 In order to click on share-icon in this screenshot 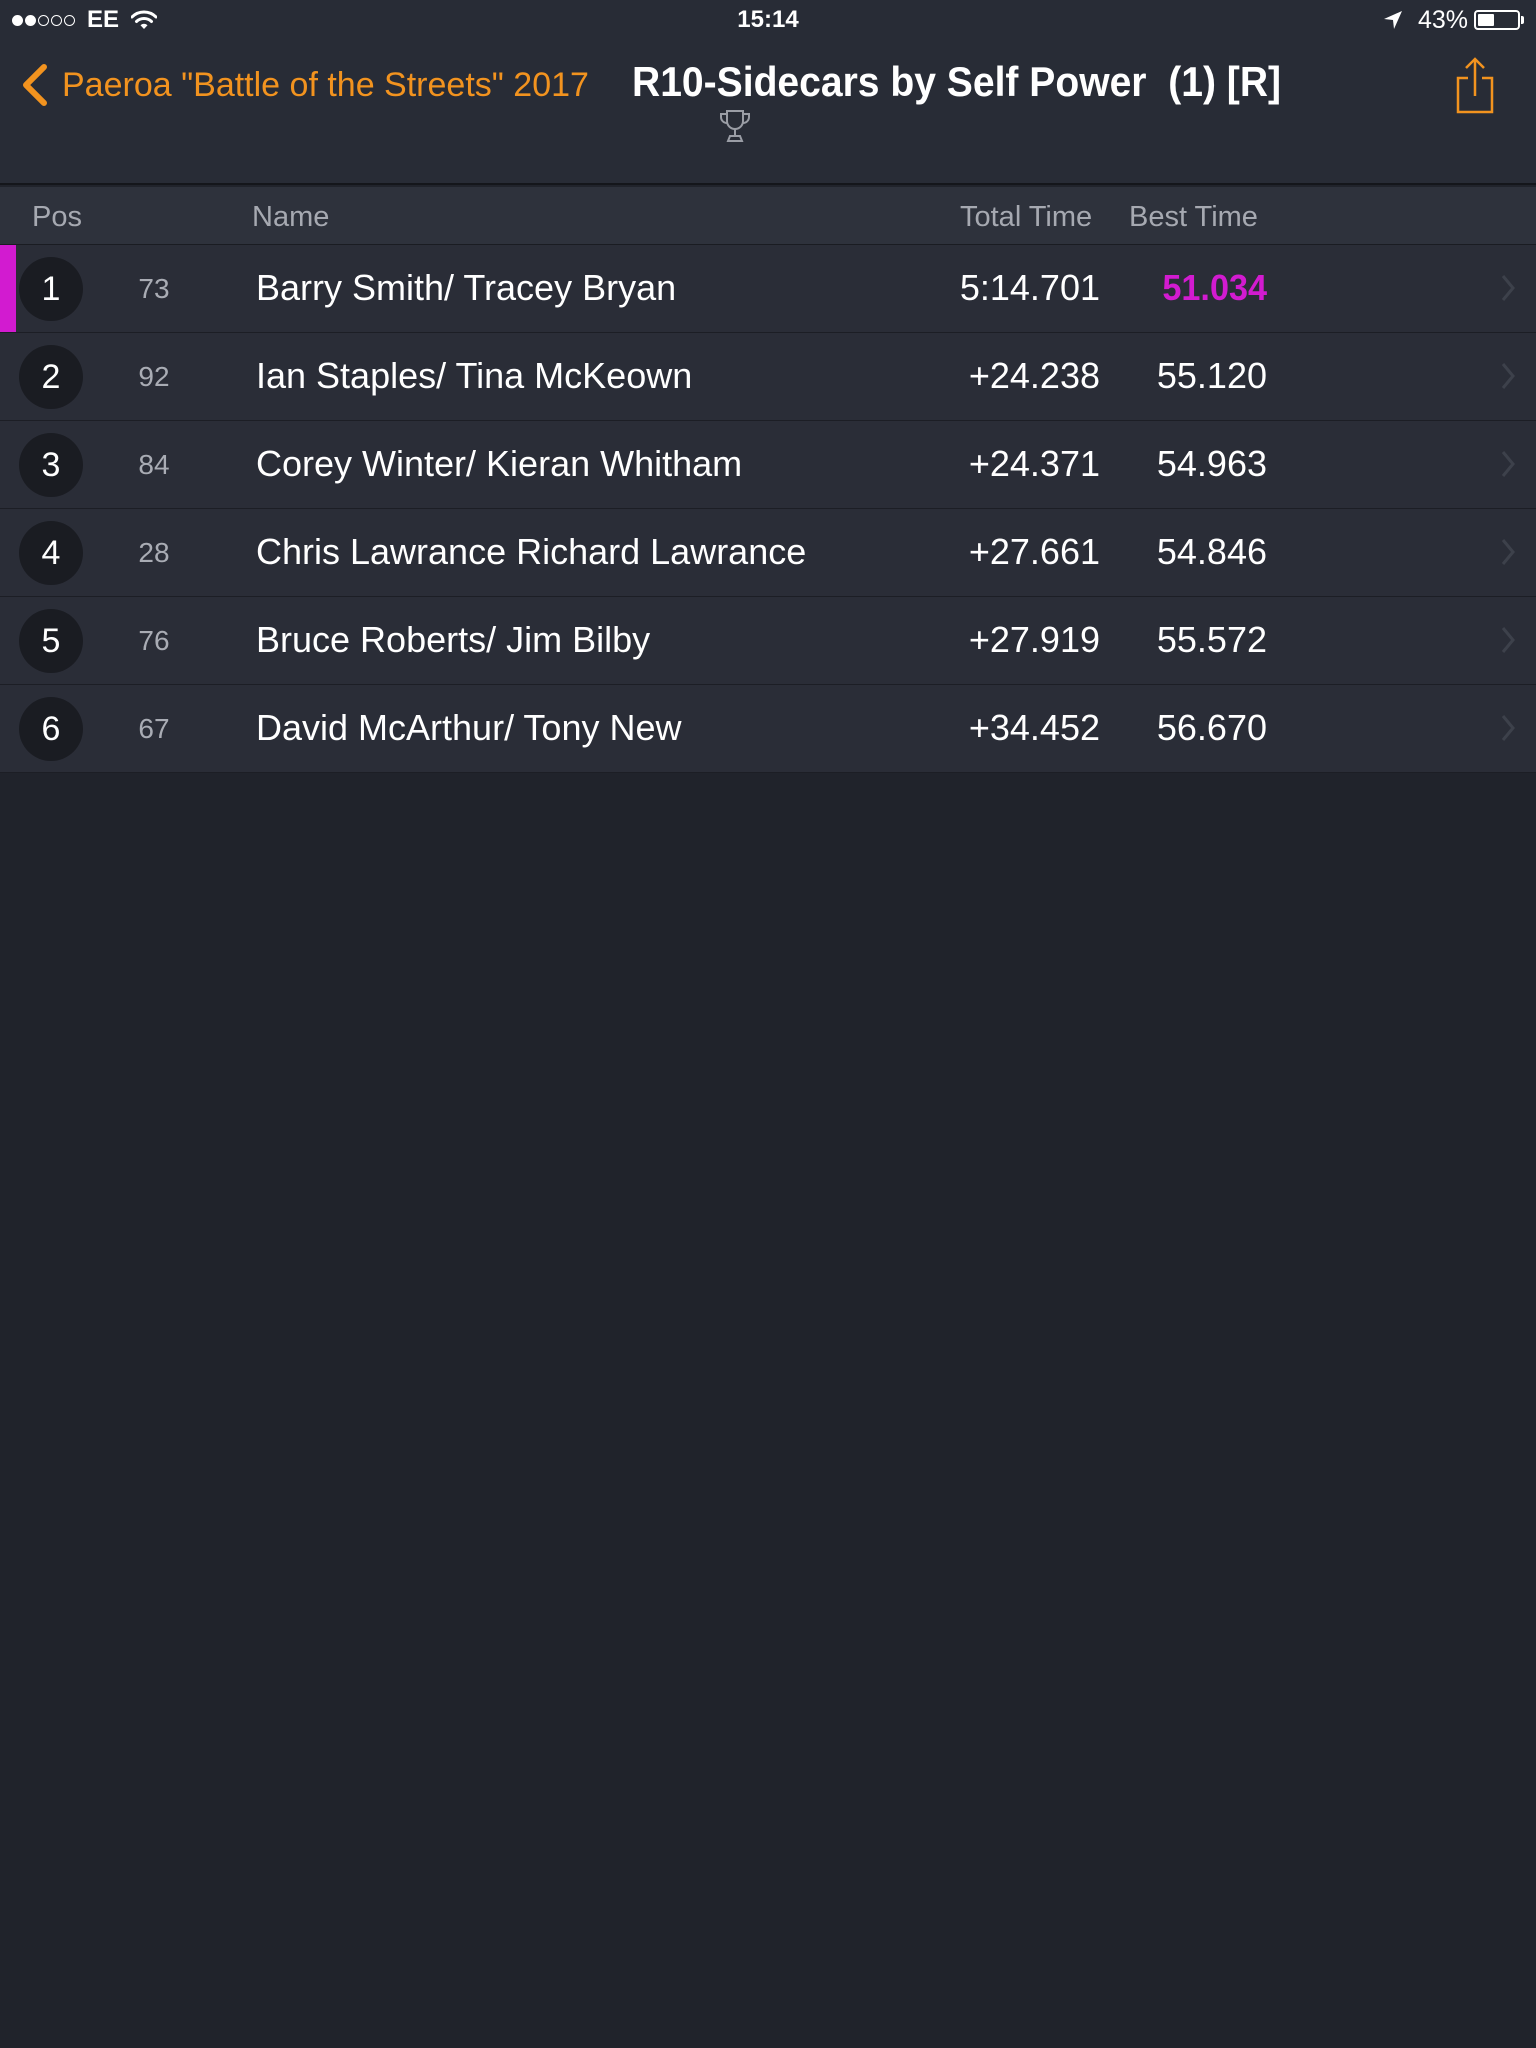, I will do `click(1475, 86)`.